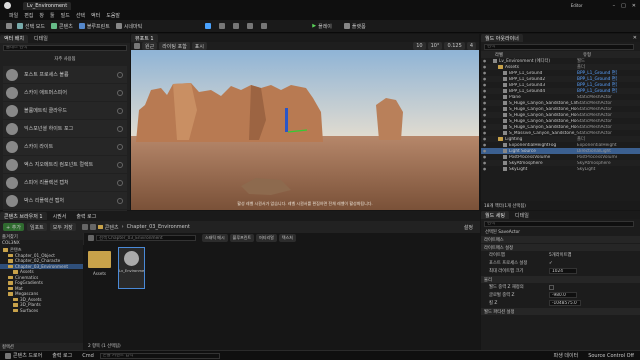 The width and height of the screenshot is (640, 360). What do you see at coordinates (551, 287) in the screenshot?
I see `checkbox` at bounding box center [551, 287].